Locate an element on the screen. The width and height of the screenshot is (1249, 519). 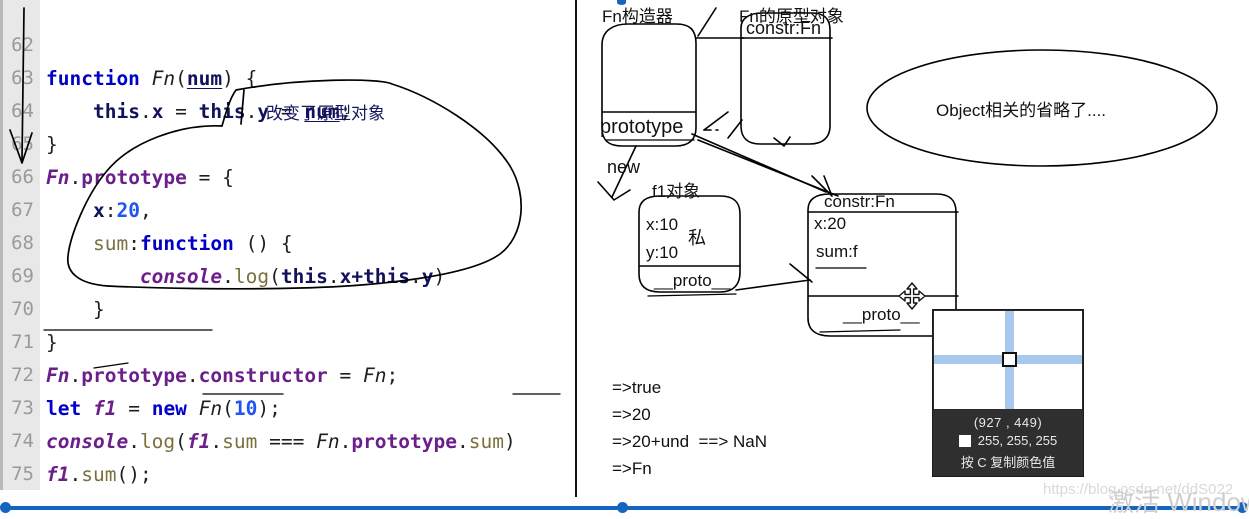
code-line-75: 75 Fn.prototype.sum(); is located at coordinates (134, 461).